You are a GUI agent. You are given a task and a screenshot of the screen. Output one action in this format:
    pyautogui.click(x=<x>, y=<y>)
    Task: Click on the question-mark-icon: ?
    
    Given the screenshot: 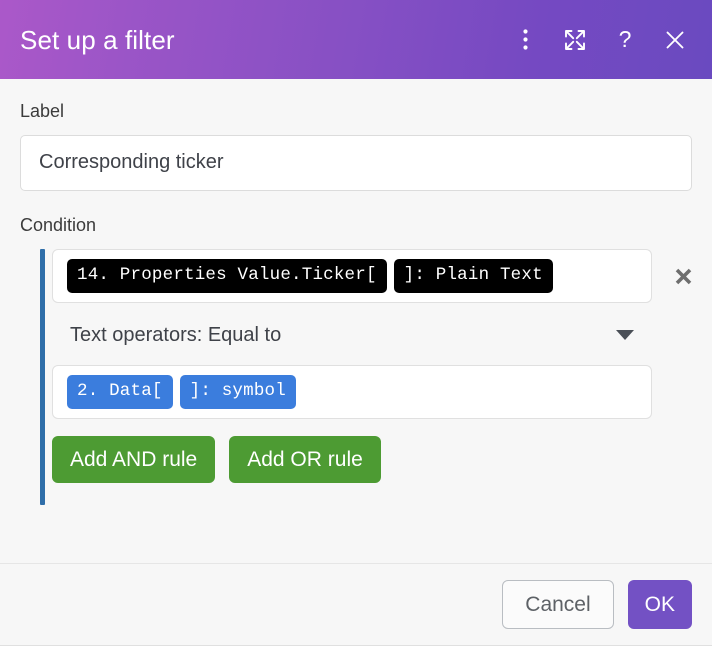 What is the action you would take?
    pyautogui.click(x=625, y=40)
    